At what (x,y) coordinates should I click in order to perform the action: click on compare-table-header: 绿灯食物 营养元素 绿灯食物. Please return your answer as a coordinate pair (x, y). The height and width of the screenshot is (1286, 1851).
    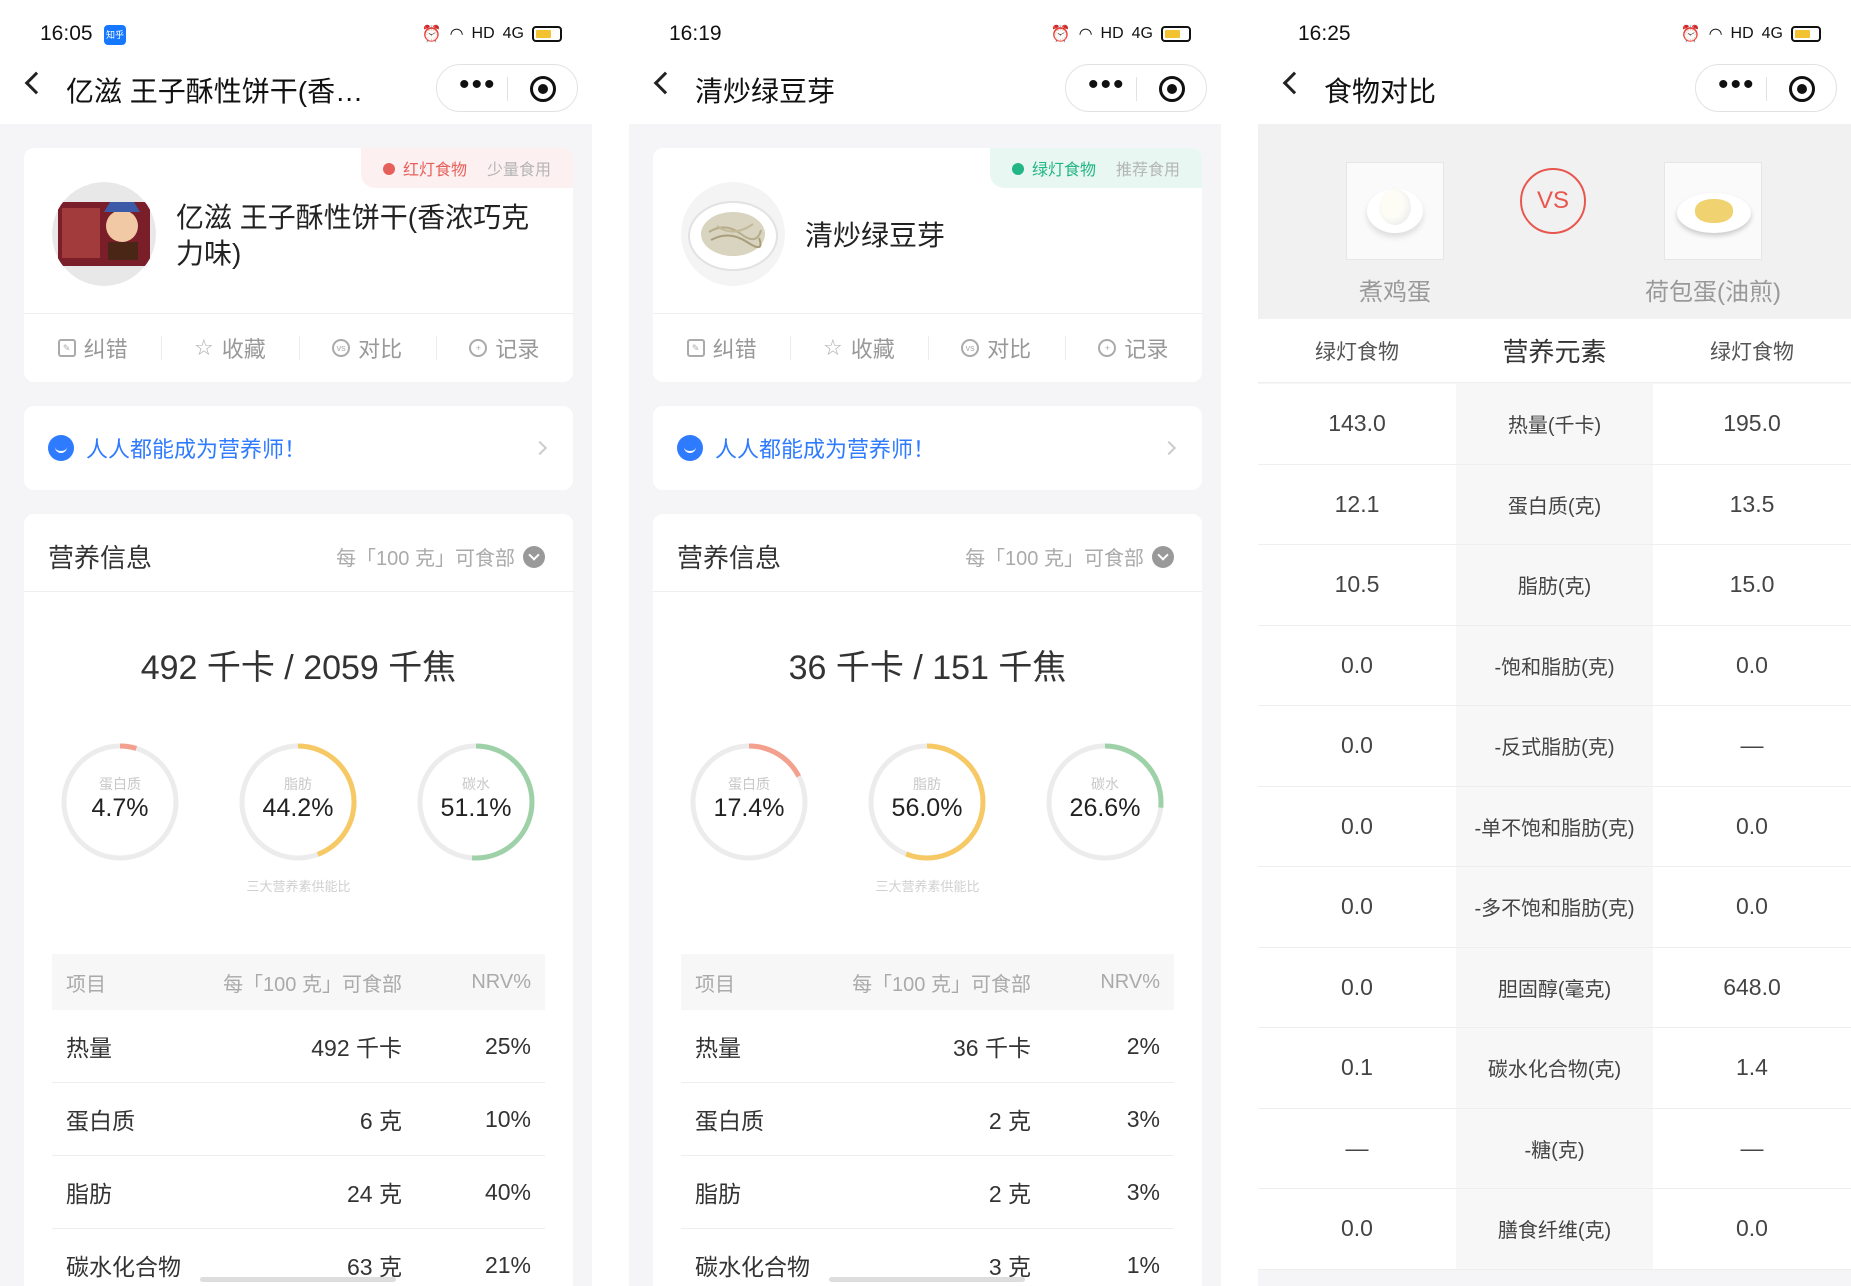
    Looking at the image, I should click on (1554, 351).